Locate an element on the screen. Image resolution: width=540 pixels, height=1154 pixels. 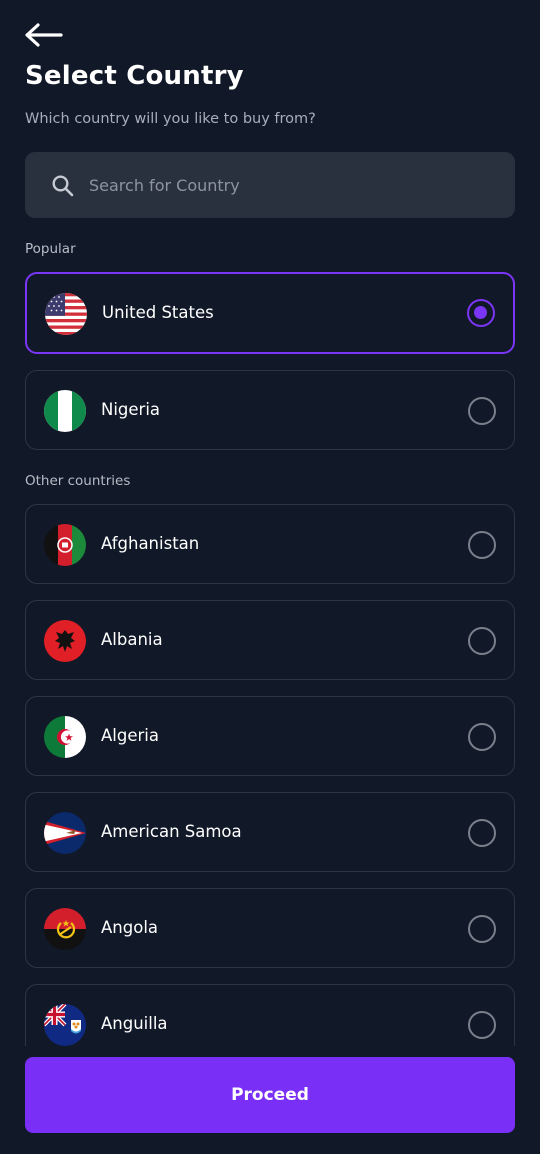
albania-flag-icon is located at coordinates (65, 641).